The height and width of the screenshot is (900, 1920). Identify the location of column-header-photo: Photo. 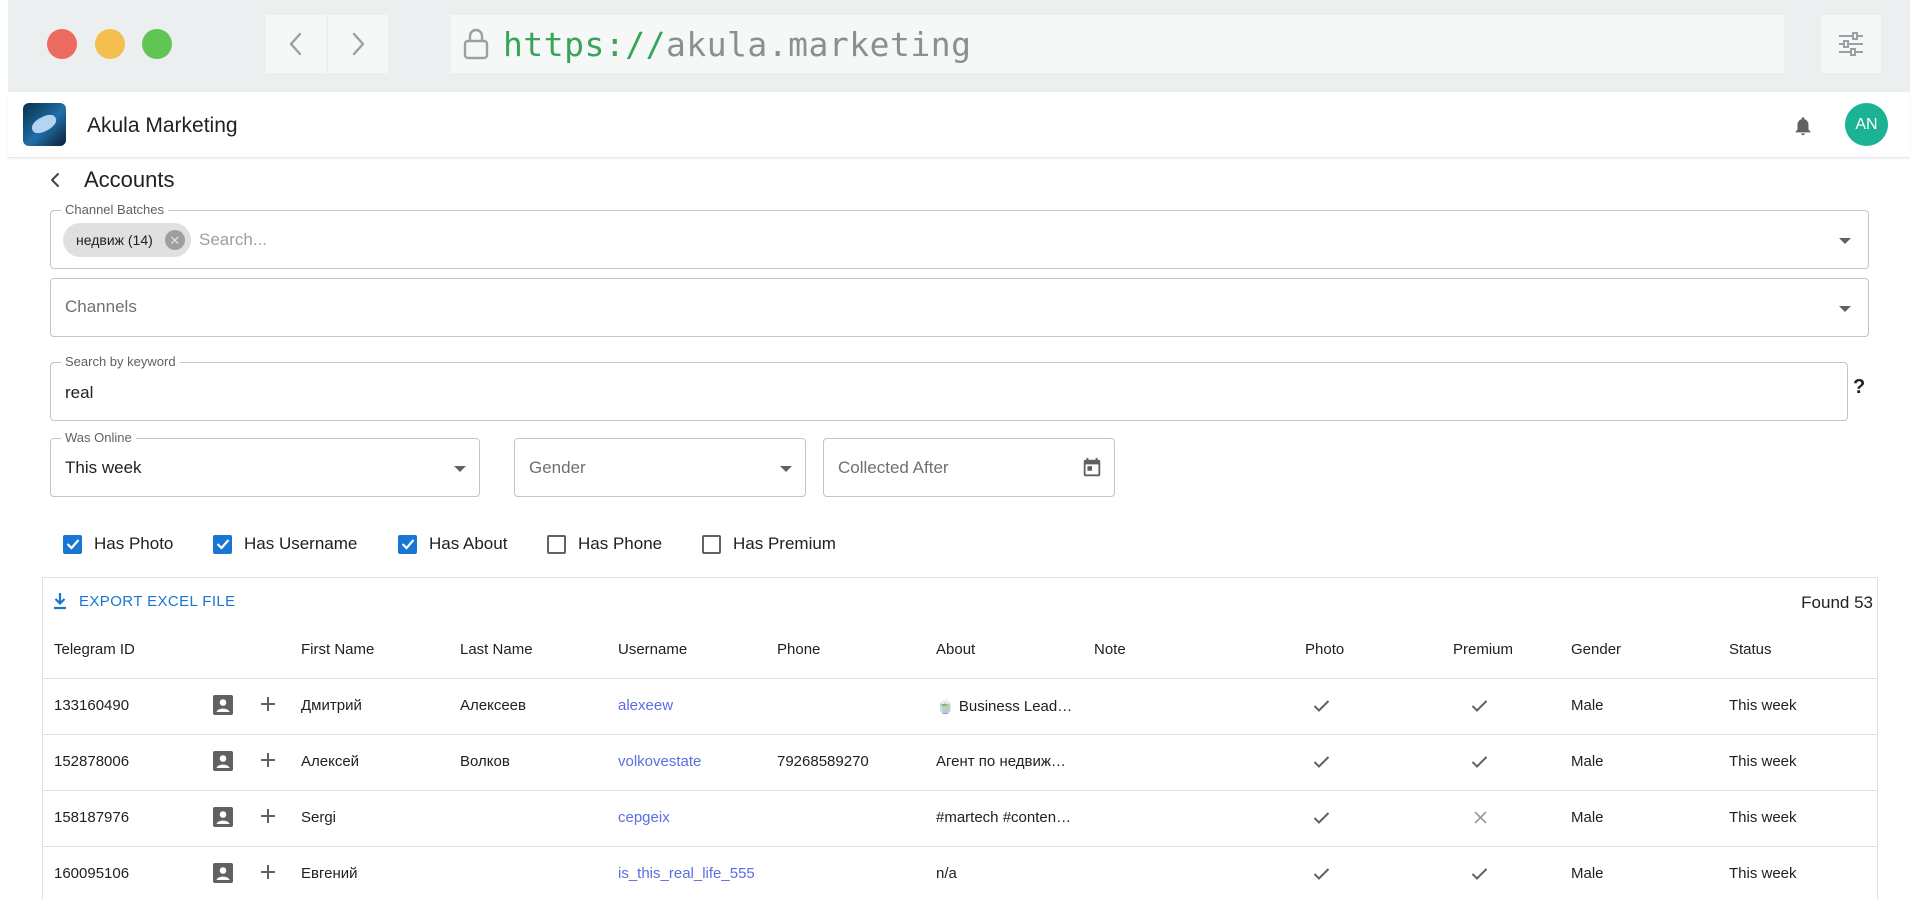
(1324, 649).